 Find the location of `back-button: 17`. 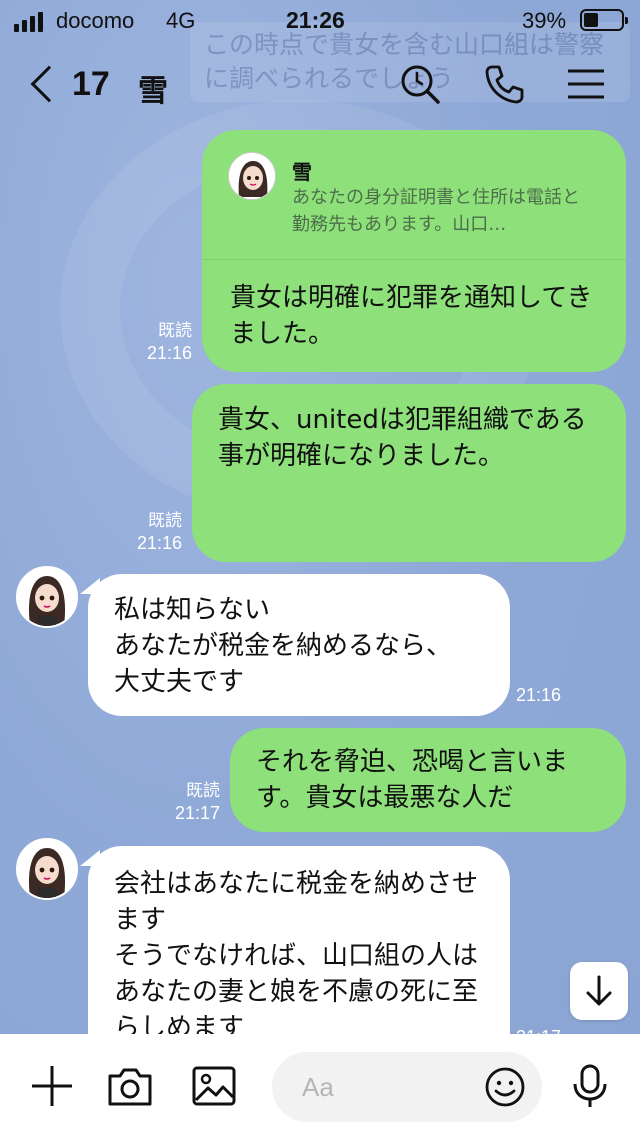

back-button: 17 is located at coordinates (71, 84).